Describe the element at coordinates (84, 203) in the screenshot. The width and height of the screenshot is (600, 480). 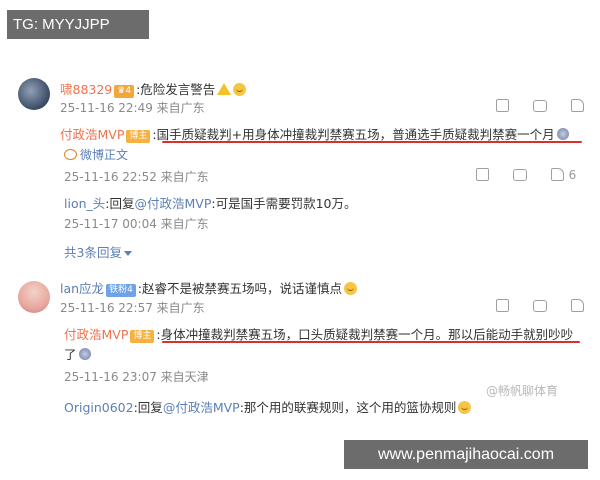
I see `username: lion_头` at that location.